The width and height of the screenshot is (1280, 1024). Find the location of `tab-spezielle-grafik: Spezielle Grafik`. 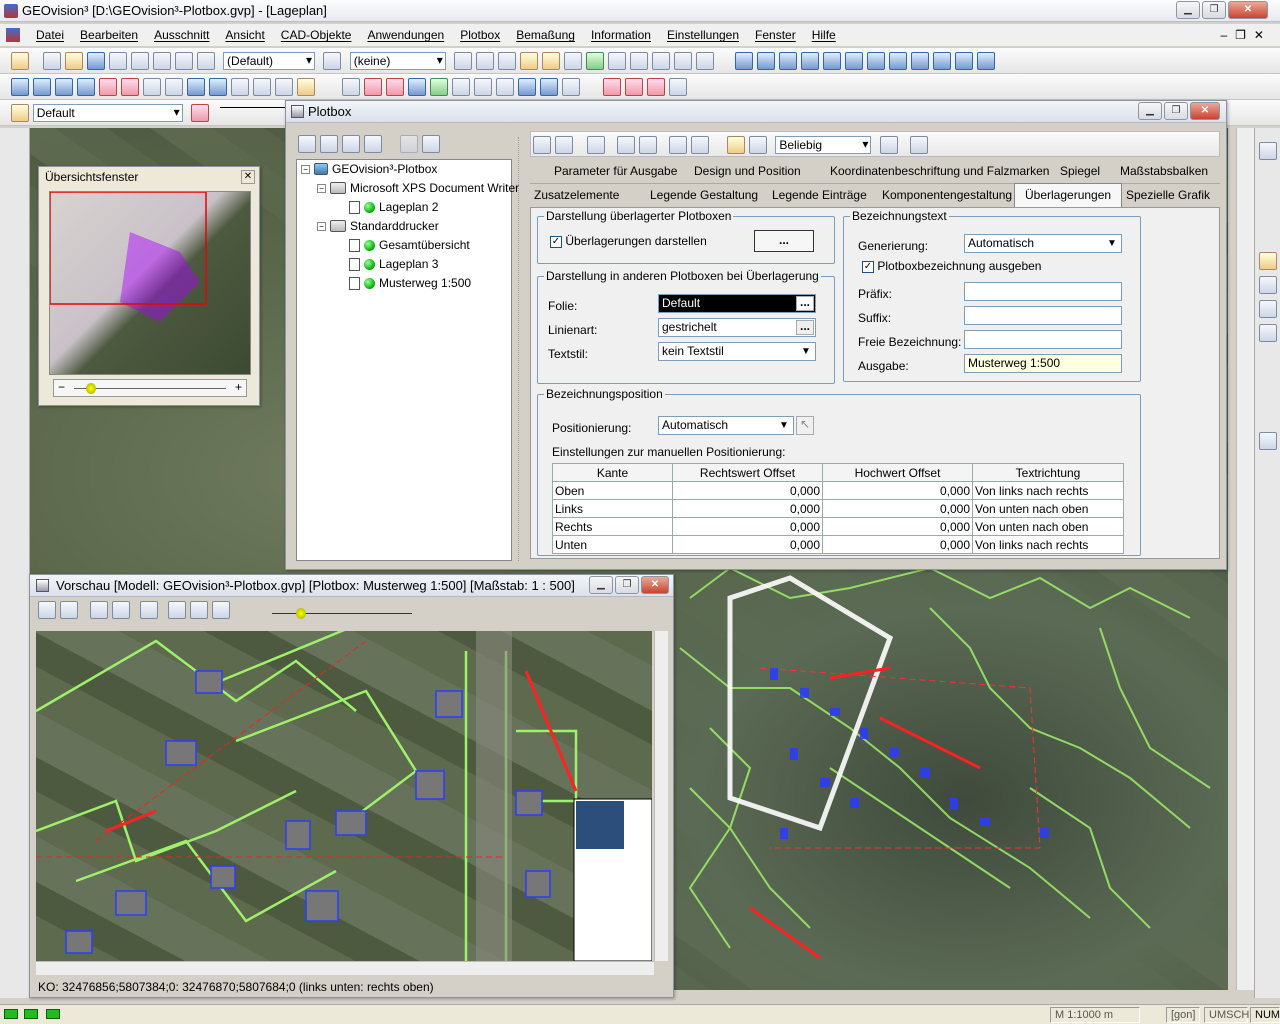

tab-spezielle-grafik: Spezielle Grafik is located at coordinates (1168, 195).